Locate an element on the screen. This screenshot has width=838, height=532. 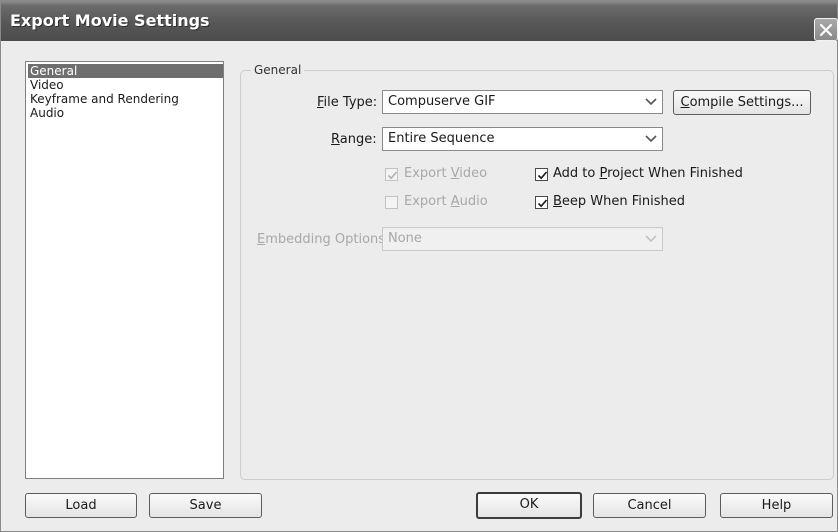
export-audio-checkbox is located at coordinates (391, 202).